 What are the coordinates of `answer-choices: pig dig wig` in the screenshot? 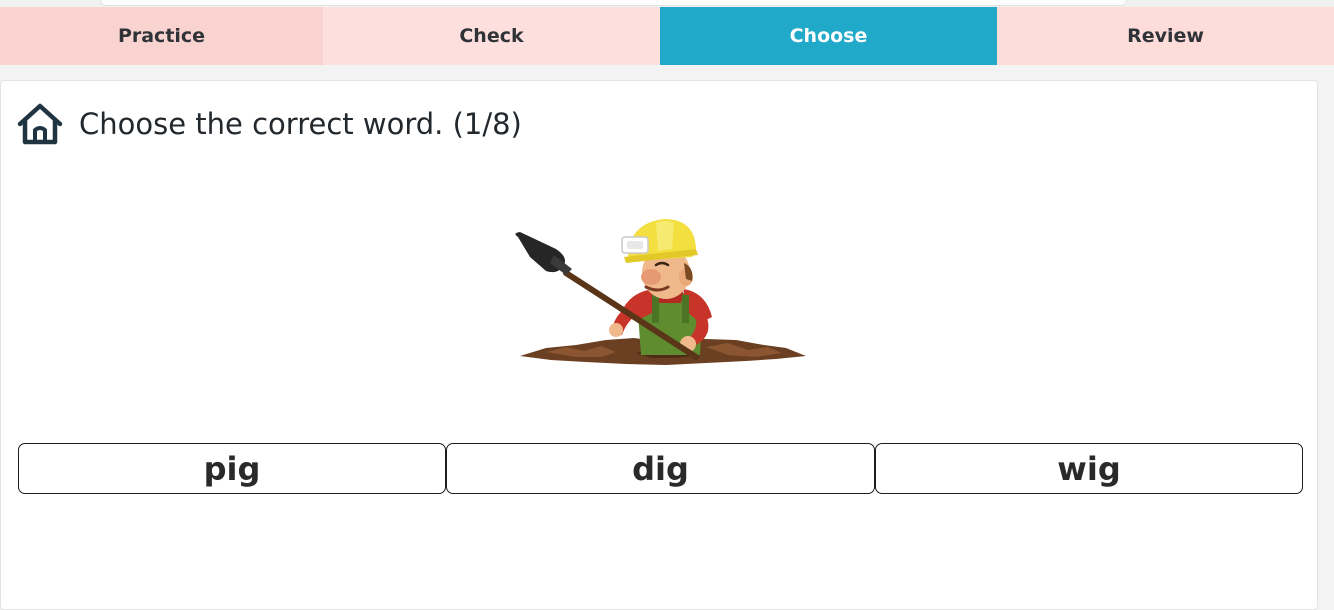 It's located at (660, 469).